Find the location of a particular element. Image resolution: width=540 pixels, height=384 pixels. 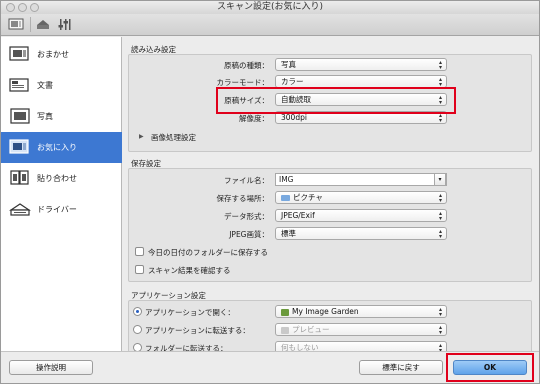

file-name-label: ファイル名： is located at coordinates (246, 180).